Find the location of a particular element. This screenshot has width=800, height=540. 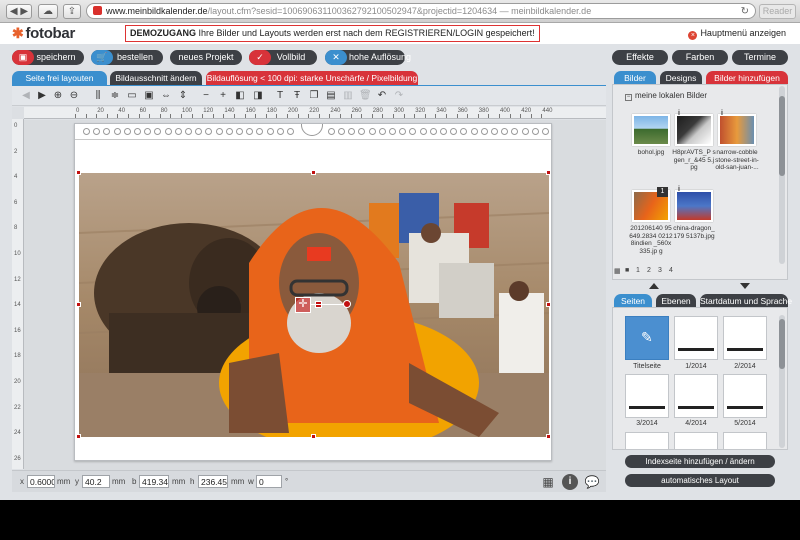

copy-icon: ❐ is located at coordinates (314, 95).